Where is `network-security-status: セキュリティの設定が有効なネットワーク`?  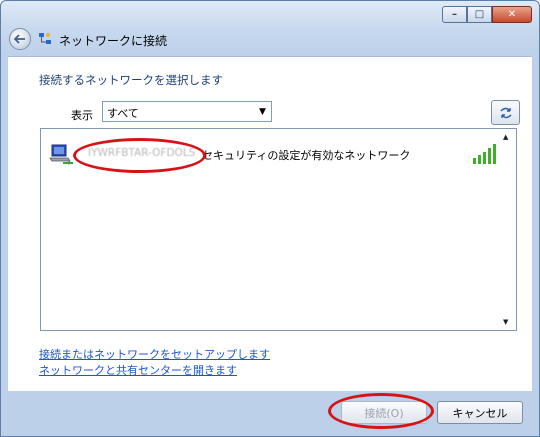
network-security-status: セキュリティの設定が有効なネットワーク is located at coordinates (306, 155).